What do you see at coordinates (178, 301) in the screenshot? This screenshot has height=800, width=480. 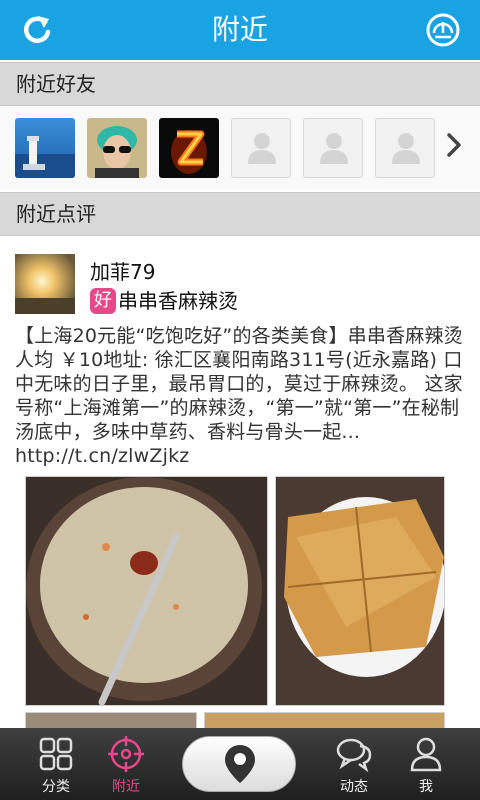 I see `shop-name: 串串香麻辣烫` at bounding box center [178, 301].